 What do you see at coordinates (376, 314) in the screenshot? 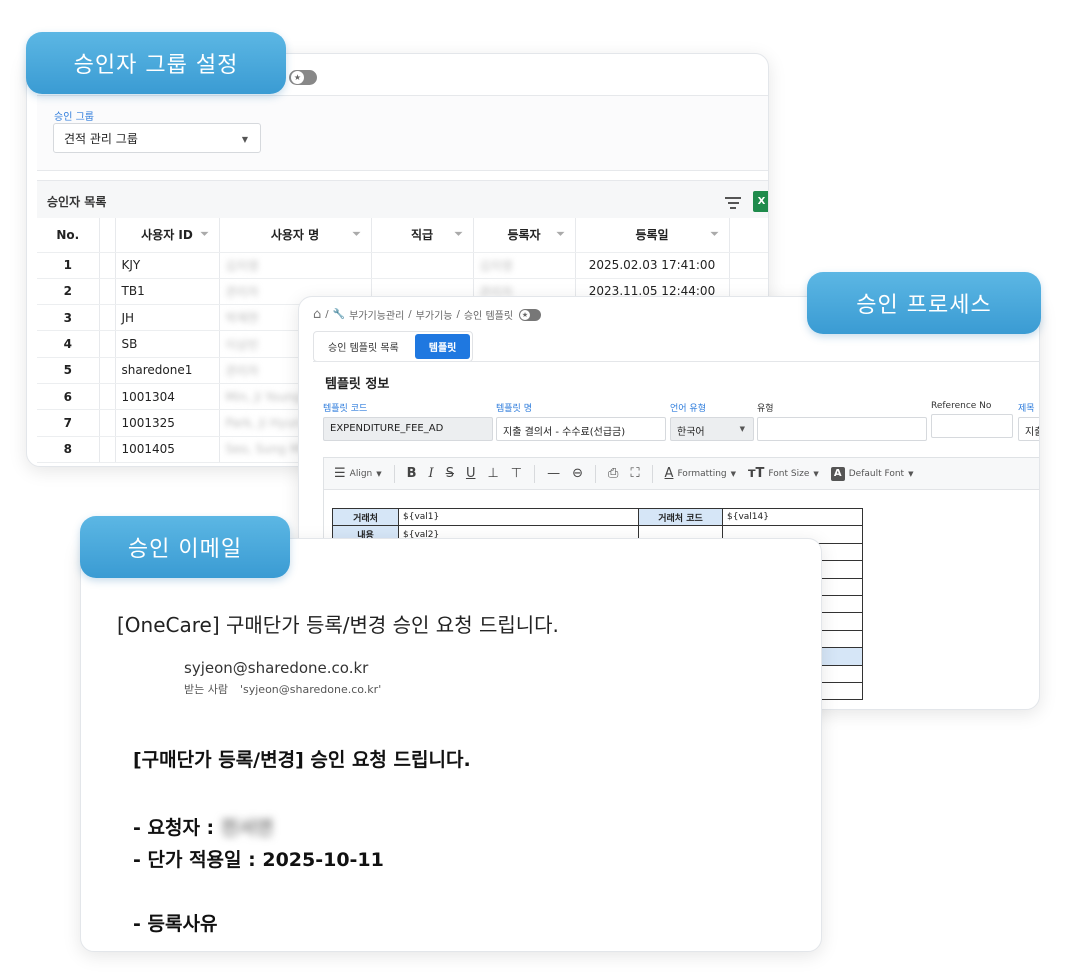
I see `breadcrumb-item: 부가기능관리` at bounding box center [376, 314].